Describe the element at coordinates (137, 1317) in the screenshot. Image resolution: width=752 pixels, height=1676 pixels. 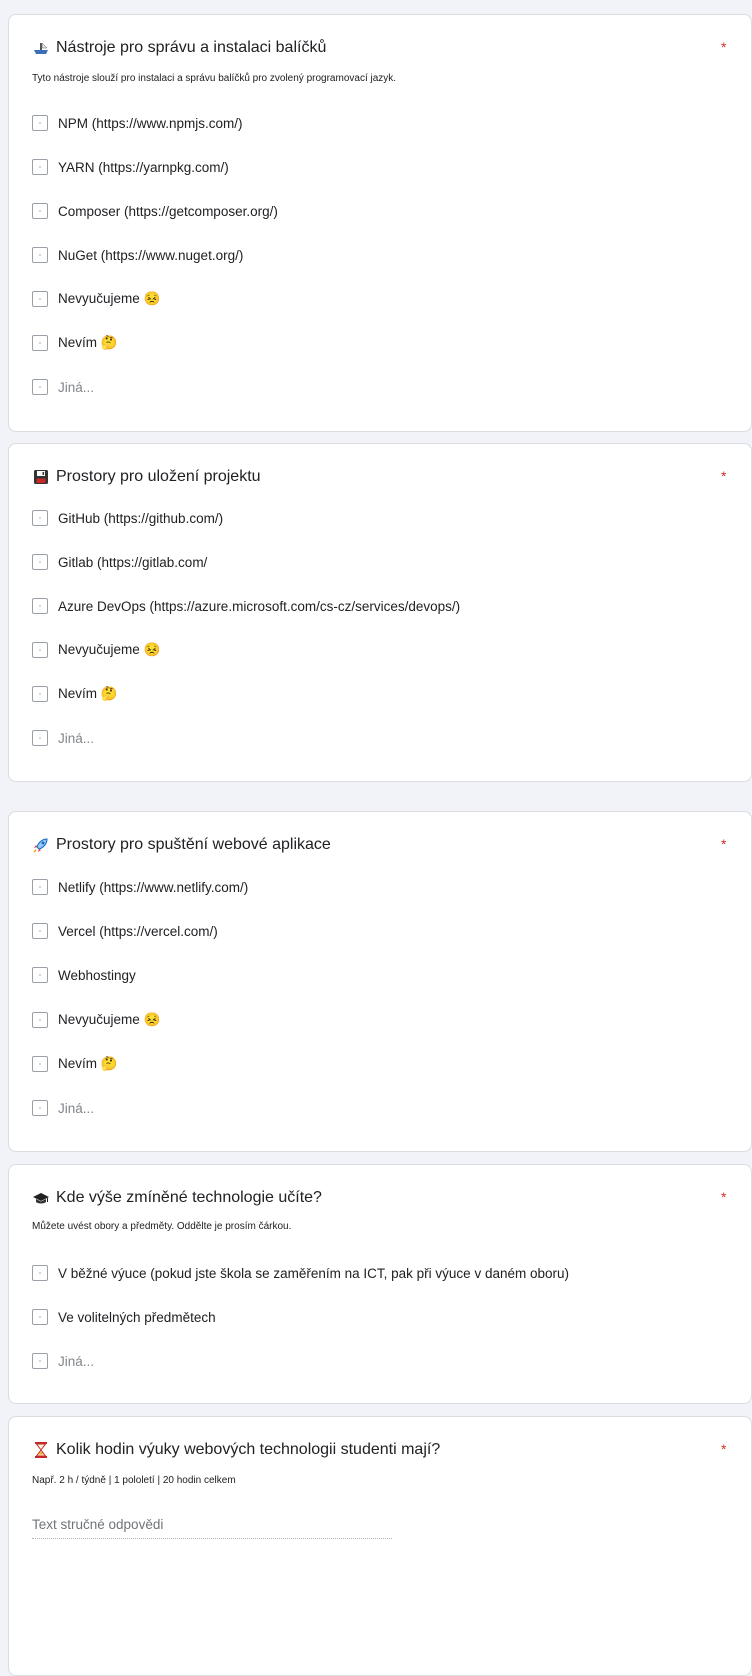
I see `option-label: Ve volitelných předmětech` at that location.